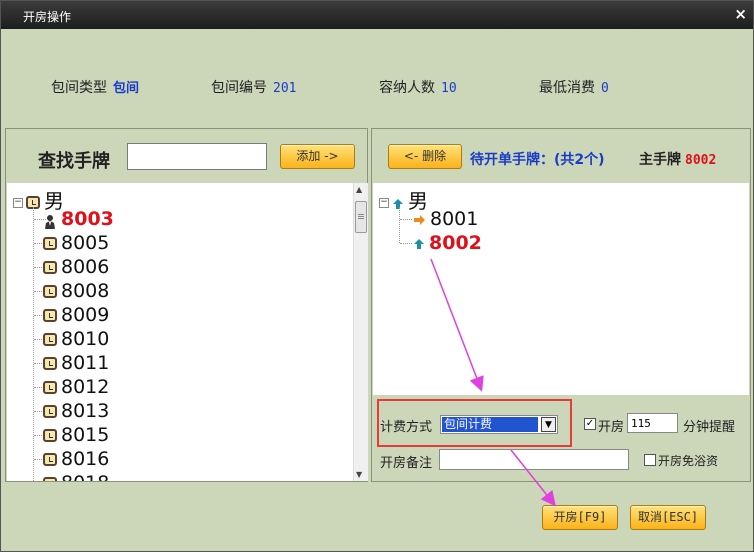 The image size is (754, 552). I want to click on open-room-button: 开房[F9], so click(580, 517).